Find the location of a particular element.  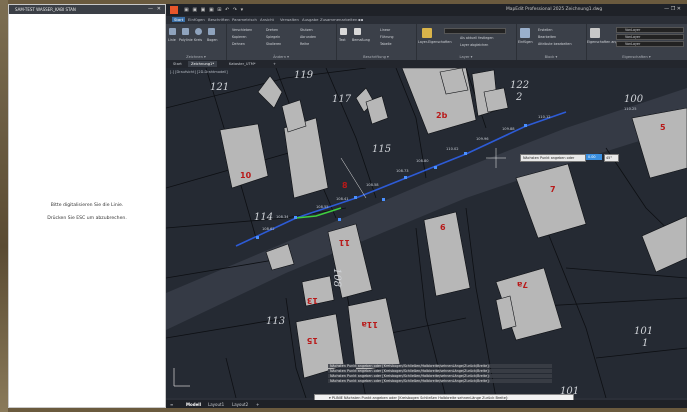

tab-more: ▪▪ is located at coordinates (360, 19).